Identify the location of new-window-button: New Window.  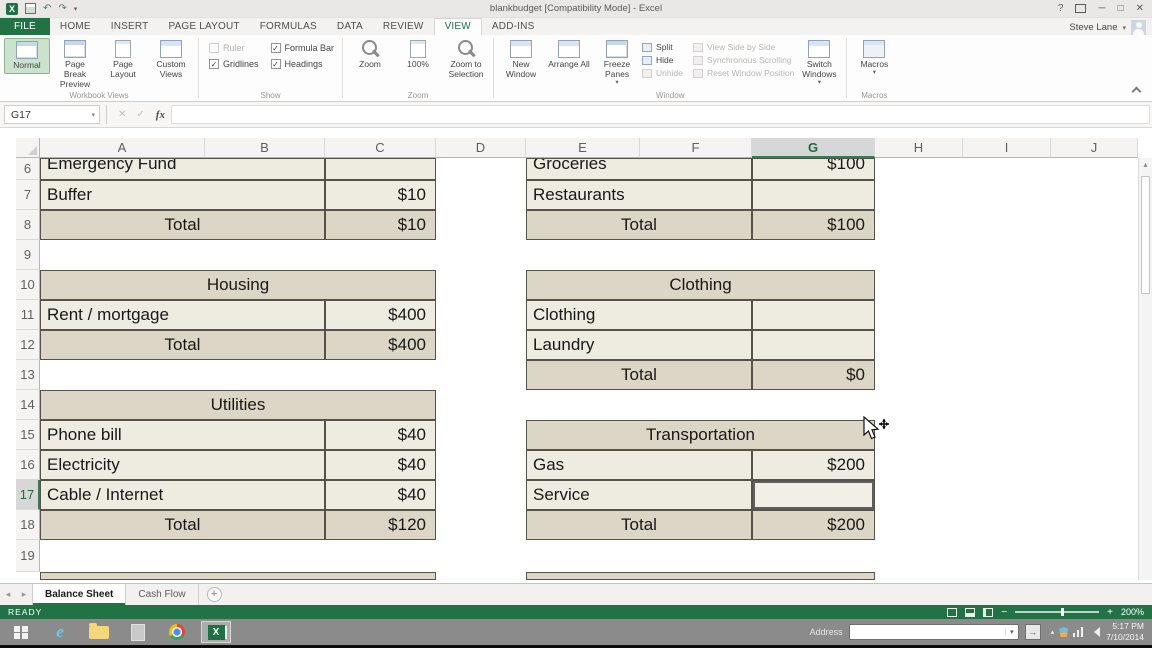
(521, 60).